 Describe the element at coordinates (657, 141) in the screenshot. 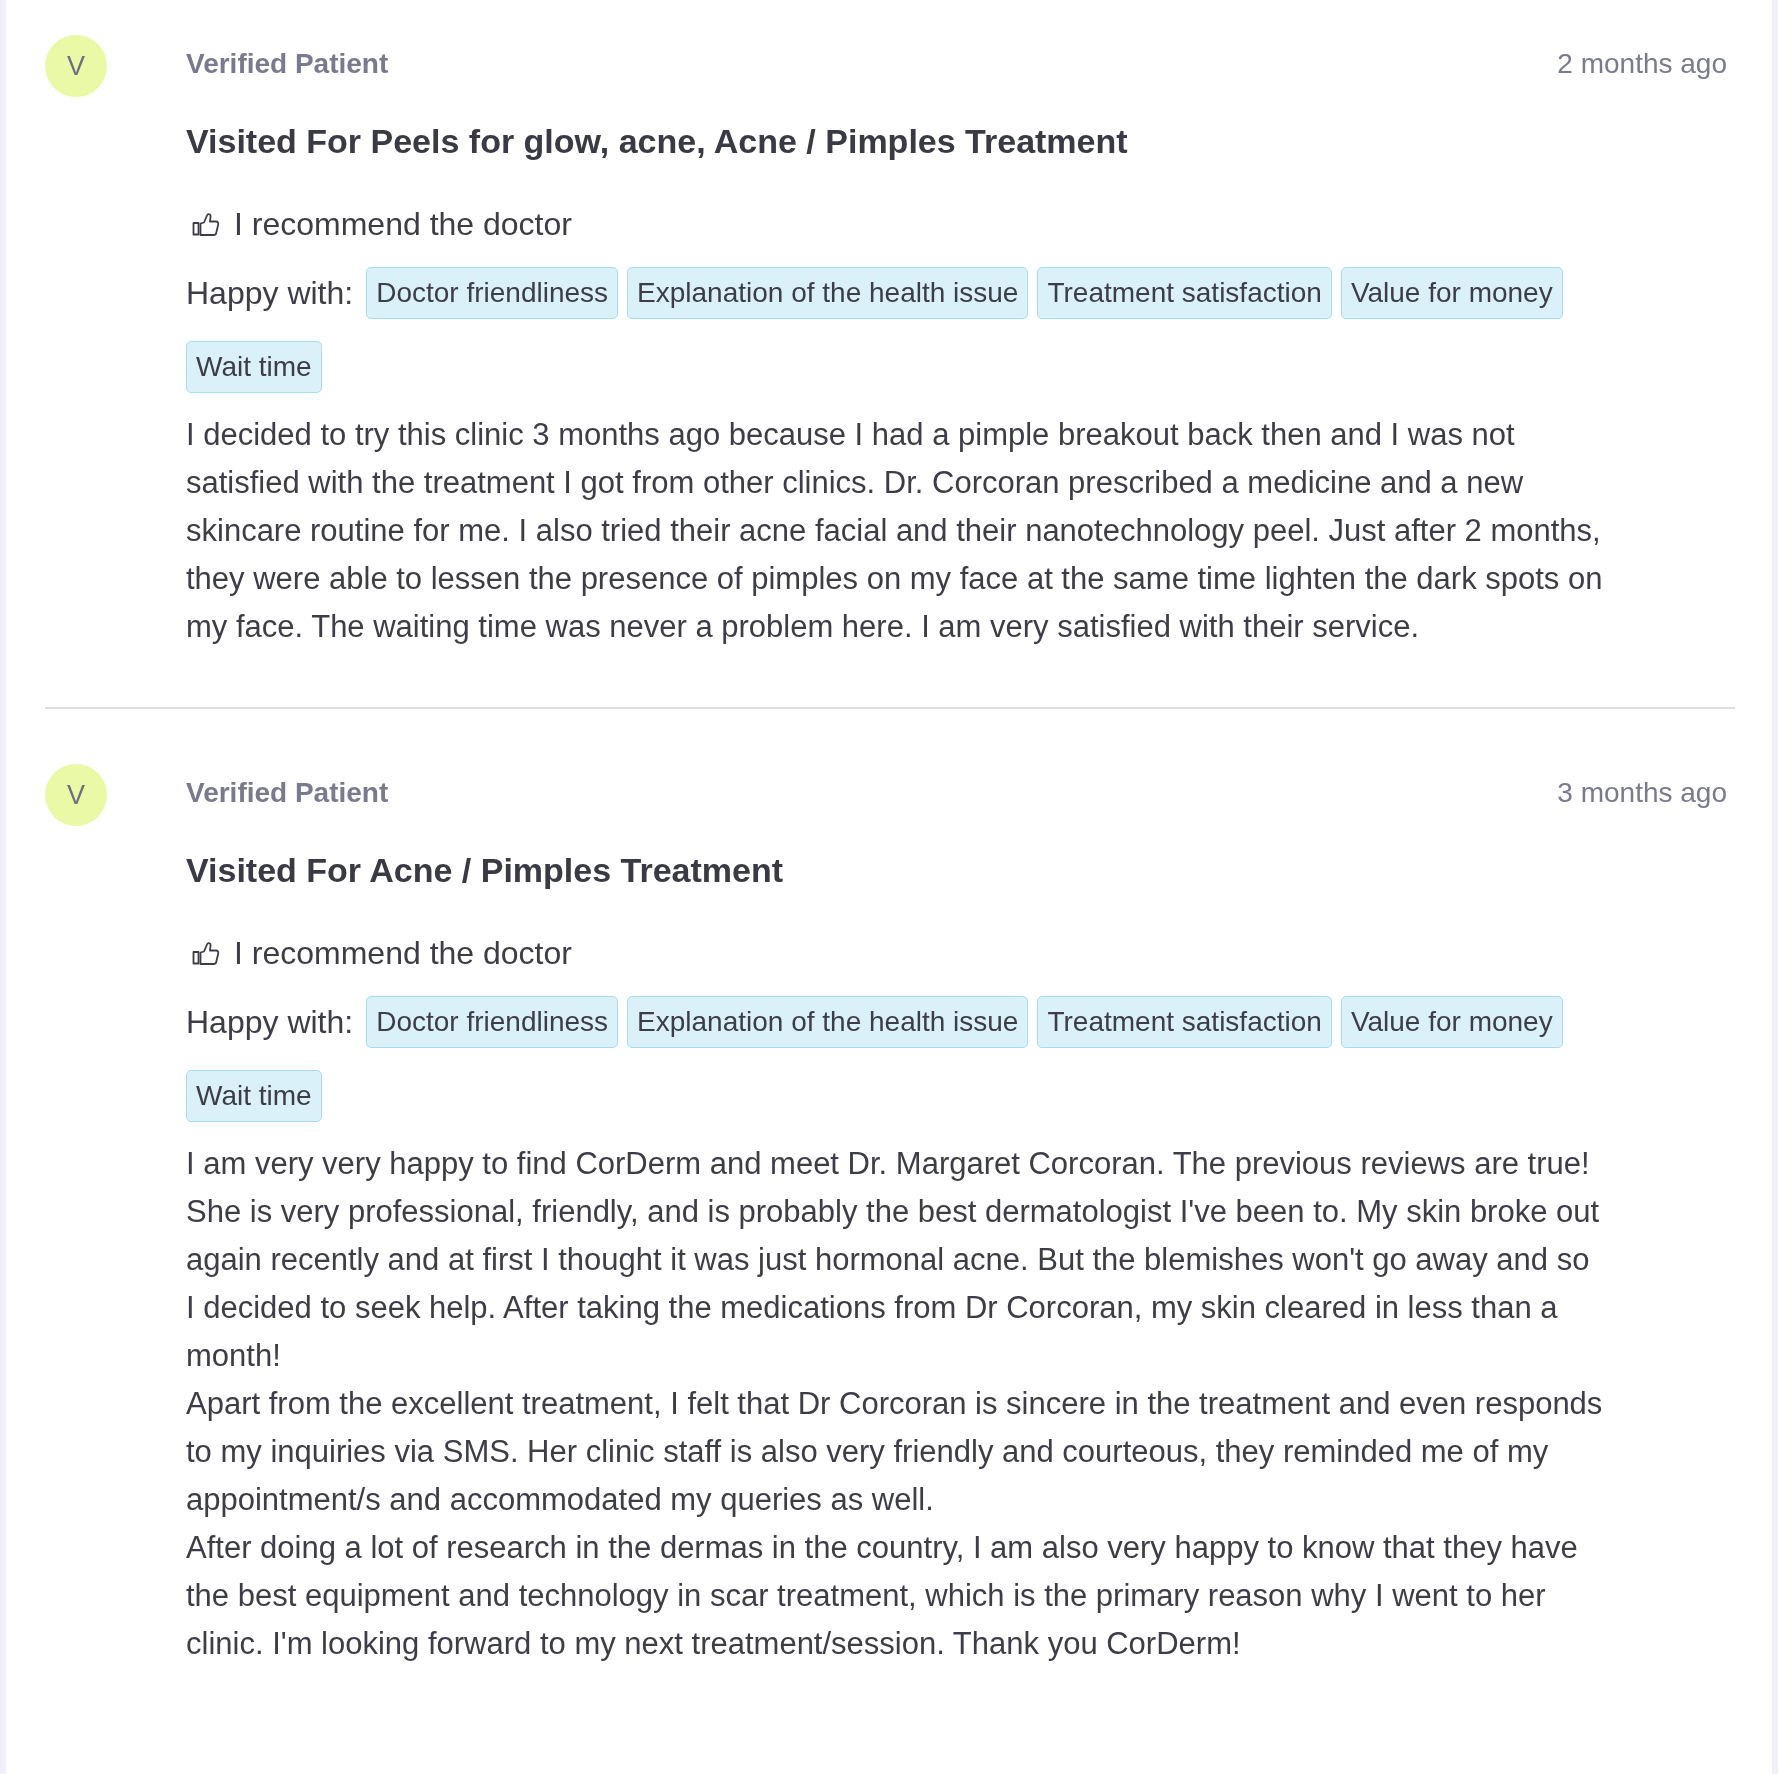

I see `review-title: Visited For Peels for glow, acne, Acne / Pimples Treatment` at that location.